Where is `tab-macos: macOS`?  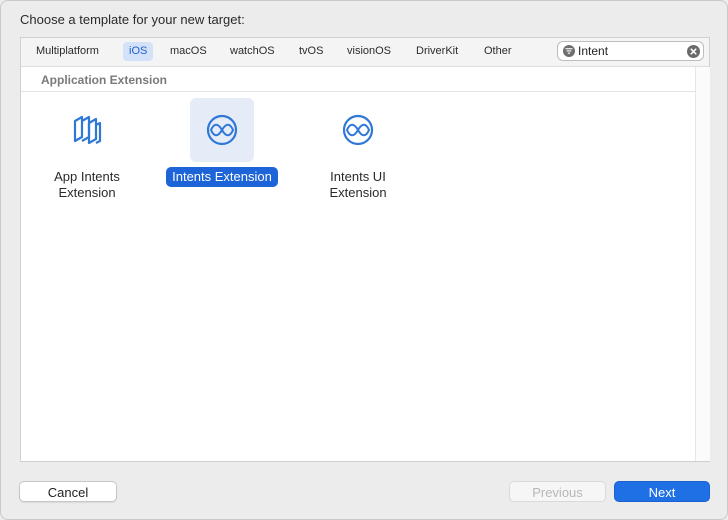
tab-macos: macOS is located at coordinates (188, 51).